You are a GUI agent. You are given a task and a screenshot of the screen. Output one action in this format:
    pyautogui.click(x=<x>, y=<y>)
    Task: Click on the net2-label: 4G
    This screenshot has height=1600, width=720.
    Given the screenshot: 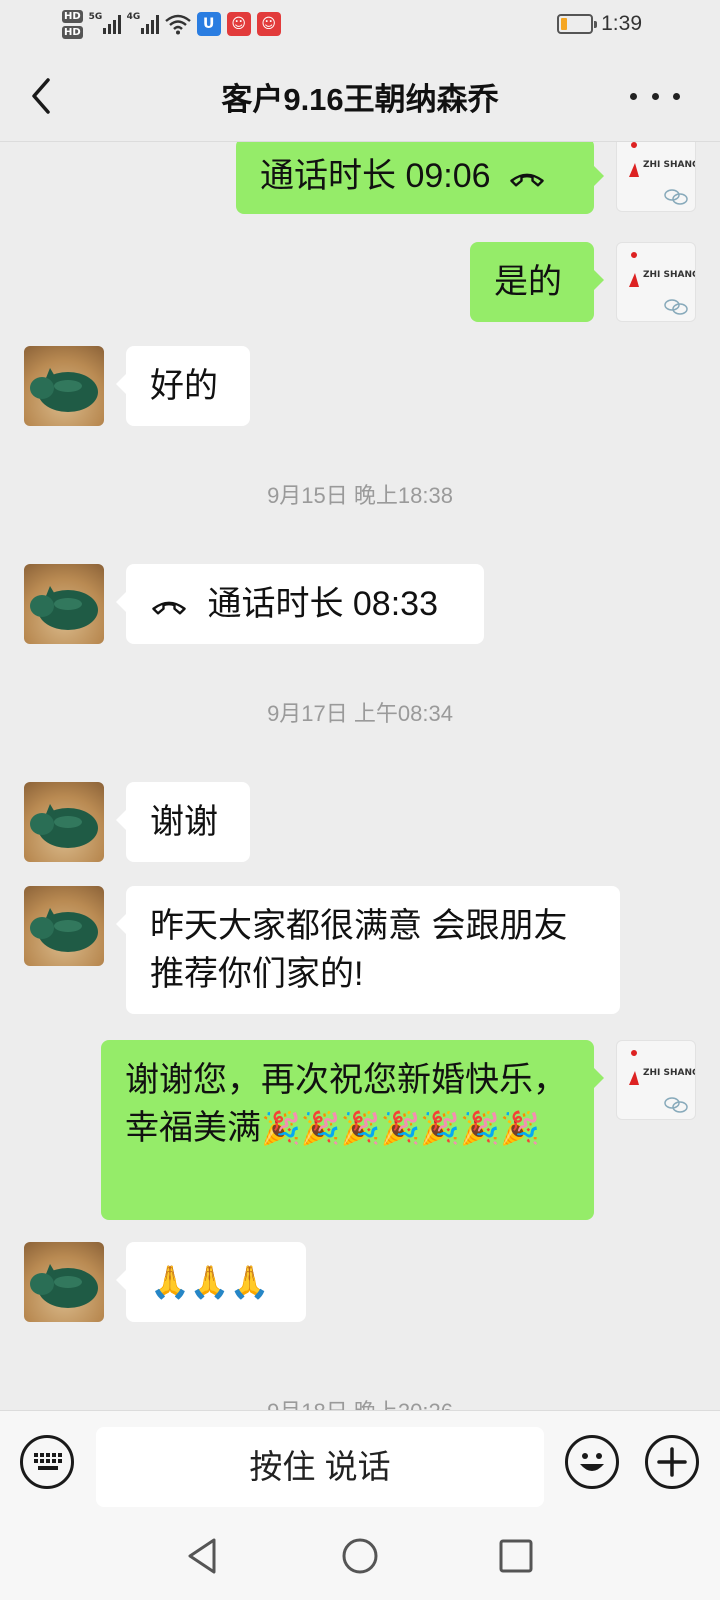 What is the action you would take?
    pyautogui.click(x=133, y=17)
    